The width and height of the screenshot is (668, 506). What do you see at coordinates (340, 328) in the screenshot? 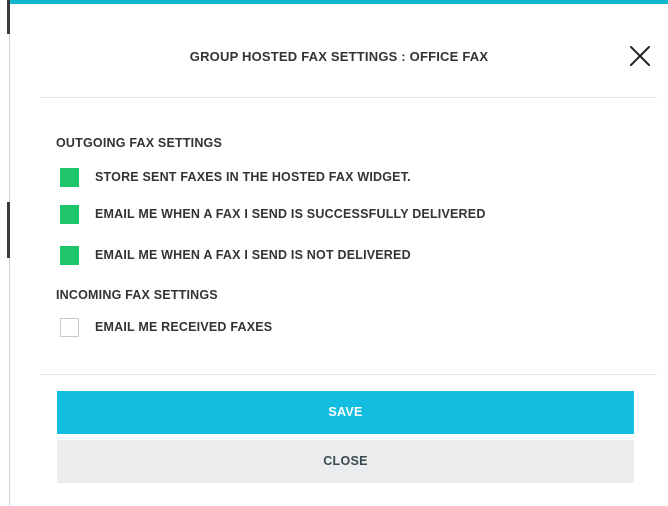
I see `option-email-received-faxes: EMAIL ME RECEIVED FAXES` at bounding box center [340, 328].